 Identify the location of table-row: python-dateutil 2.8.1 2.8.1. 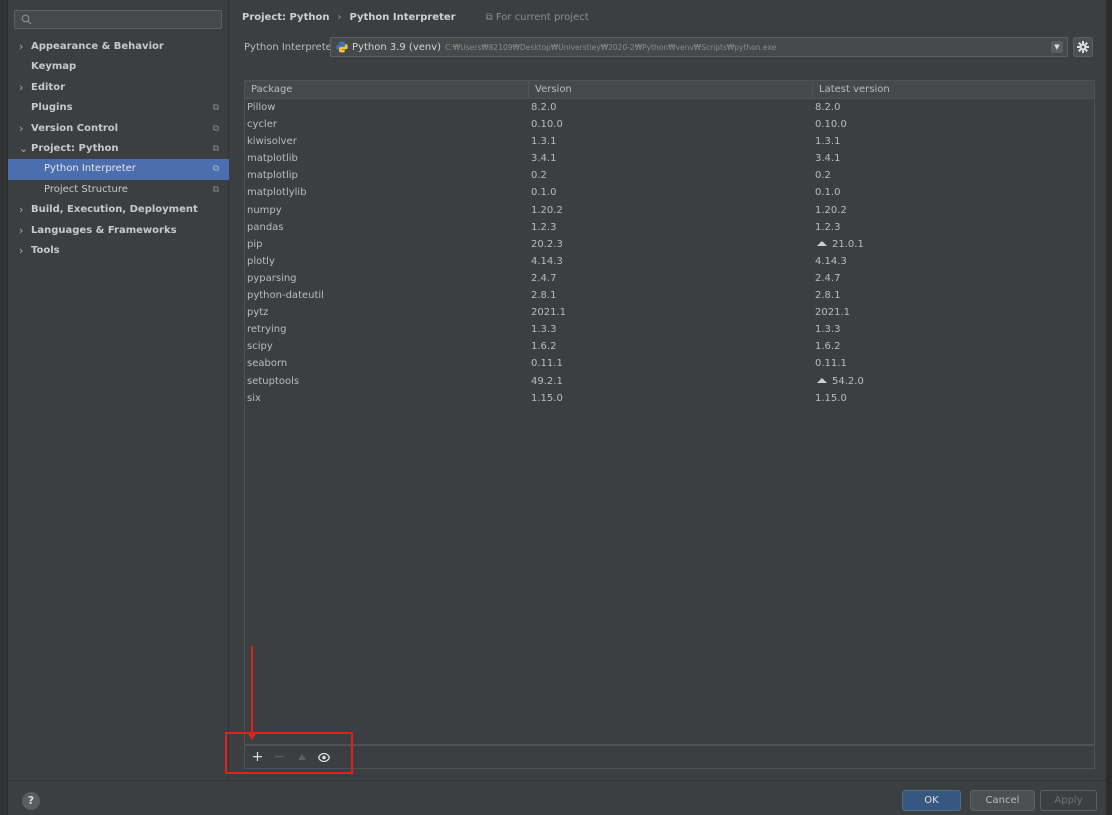
(669, 295).